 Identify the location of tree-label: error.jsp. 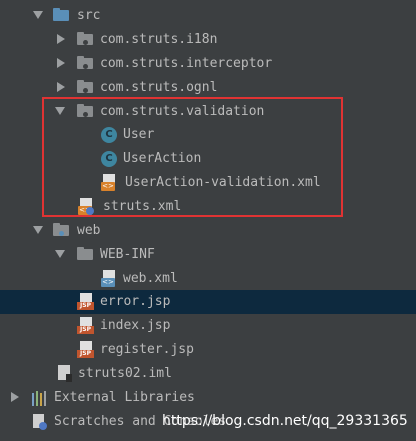
(135, 301).